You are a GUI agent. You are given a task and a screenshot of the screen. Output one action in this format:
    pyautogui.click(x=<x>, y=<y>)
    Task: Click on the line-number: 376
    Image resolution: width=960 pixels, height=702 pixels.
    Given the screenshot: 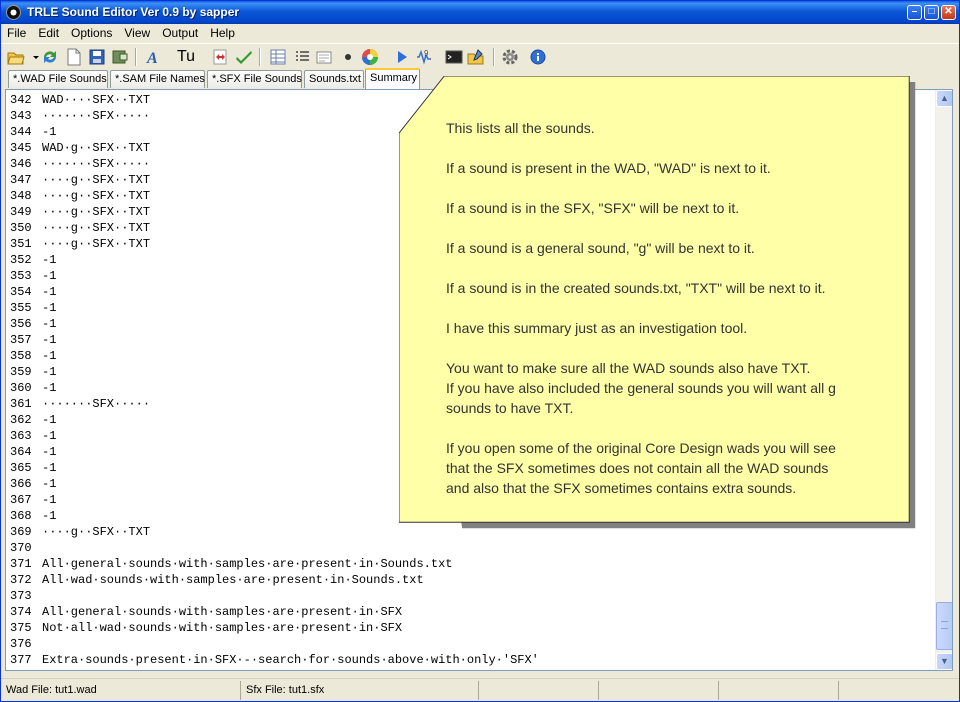 What is the action you would take?
    pyautogui.click(x=21, y=644)
    